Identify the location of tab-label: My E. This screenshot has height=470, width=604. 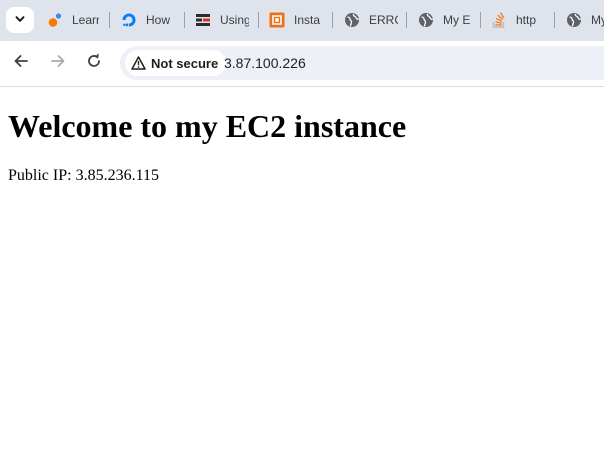
(456, 20).